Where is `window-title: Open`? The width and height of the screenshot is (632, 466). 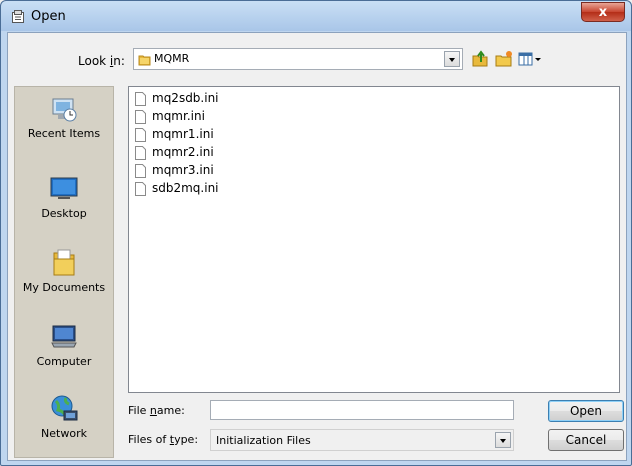
window-title: Open is located at coordinates (48, 16).